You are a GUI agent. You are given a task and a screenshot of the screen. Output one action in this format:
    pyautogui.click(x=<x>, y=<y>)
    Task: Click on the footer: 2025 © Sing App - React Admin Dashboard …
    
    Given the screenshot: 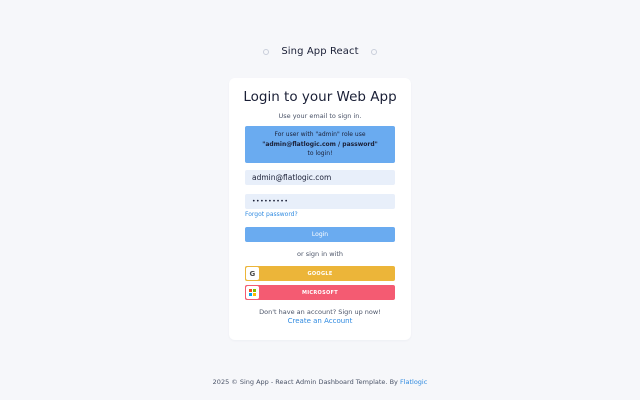 What is the action you would take?
    pyautogui.click(x=320, y=382)
    